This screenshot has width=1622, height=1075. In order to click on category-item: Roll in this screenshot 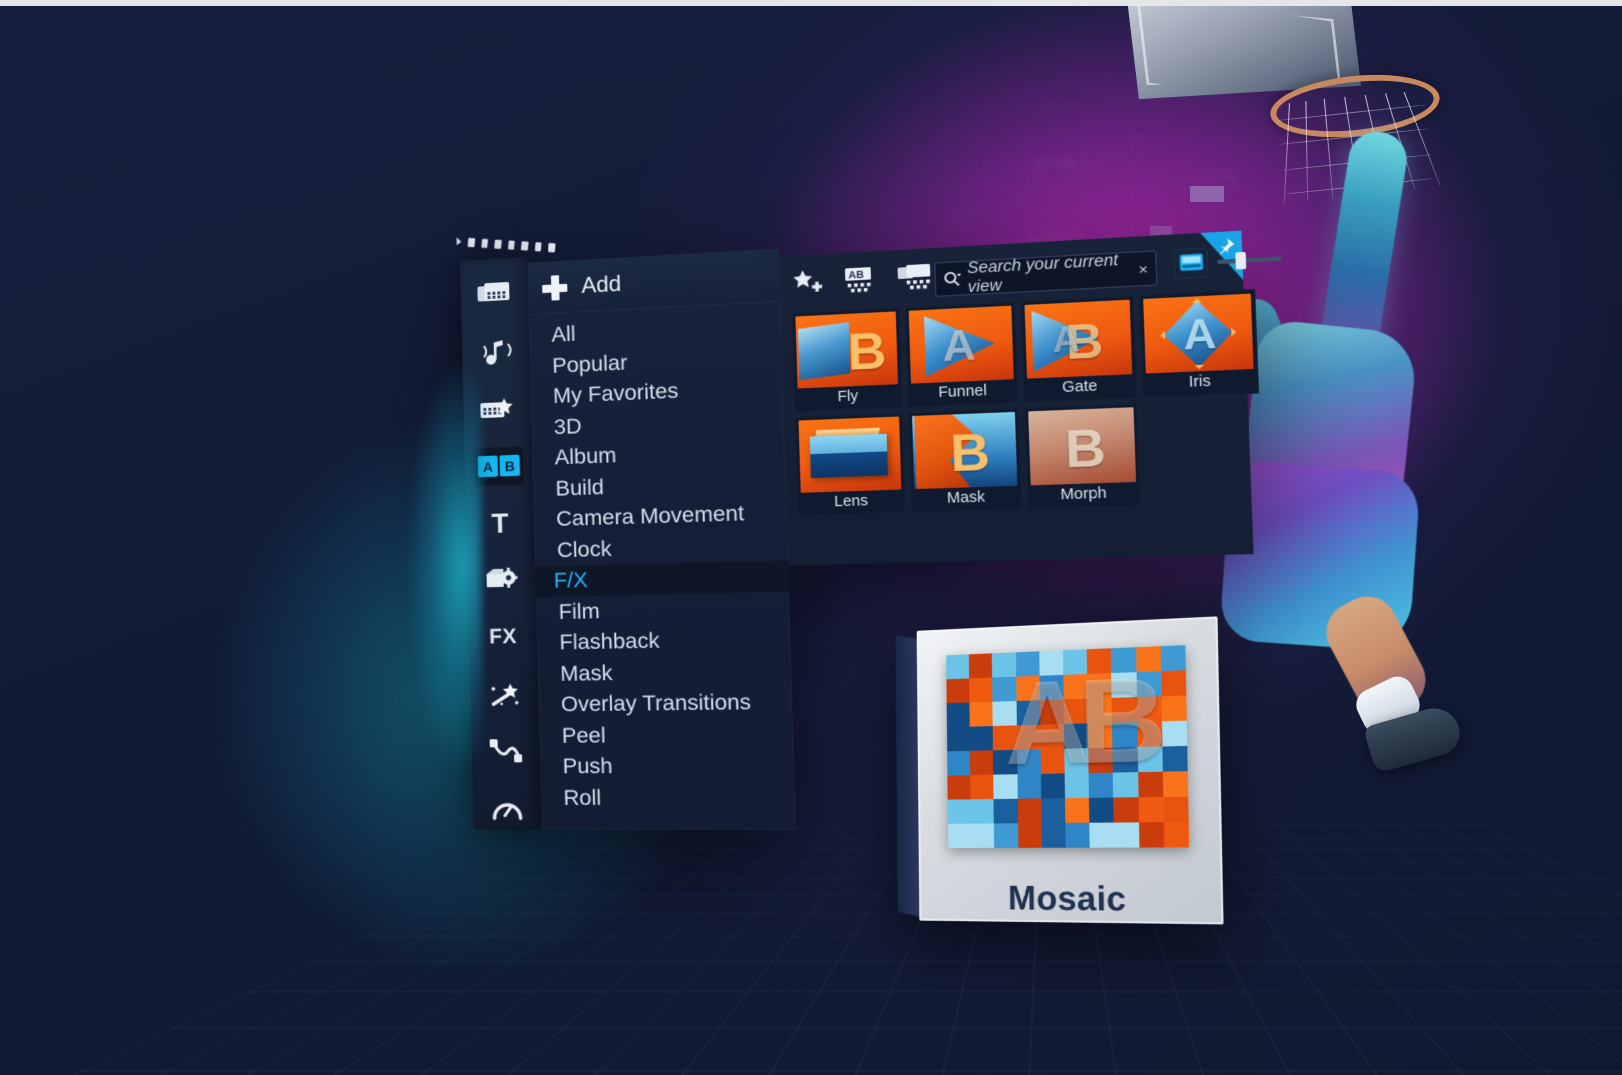, I will do `click(677, 797)`.